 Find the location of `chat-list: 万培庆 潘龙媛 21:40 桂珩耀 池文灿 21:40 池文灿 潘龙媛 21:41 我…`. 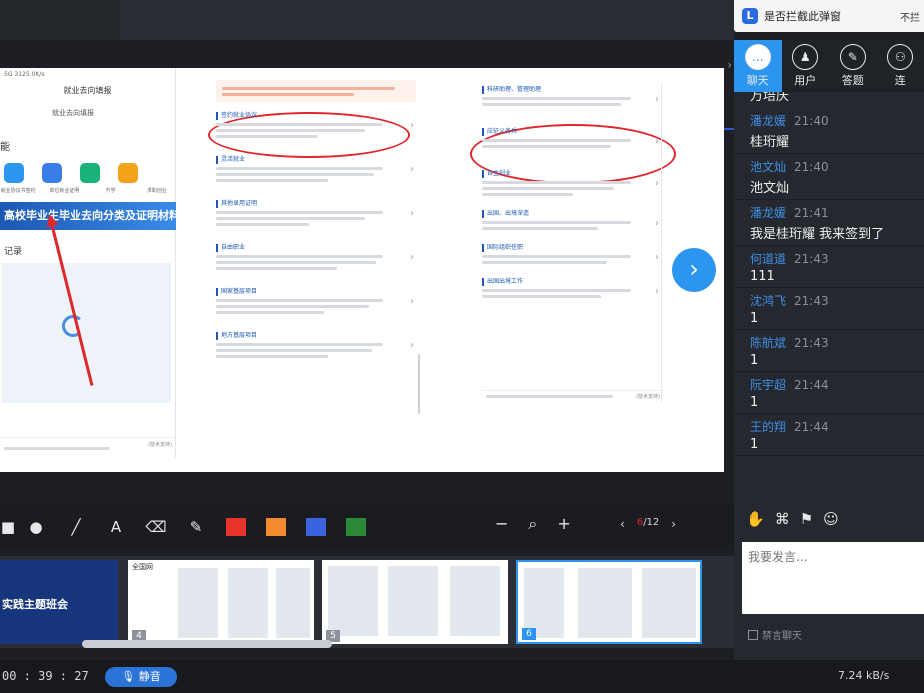

chat-list: 万培庆 潘龙媛 21:40 桂珩耀 池文灿 21:40 池文灿 潘龙媛 21:41 我… is located at coordinates (829, 296).